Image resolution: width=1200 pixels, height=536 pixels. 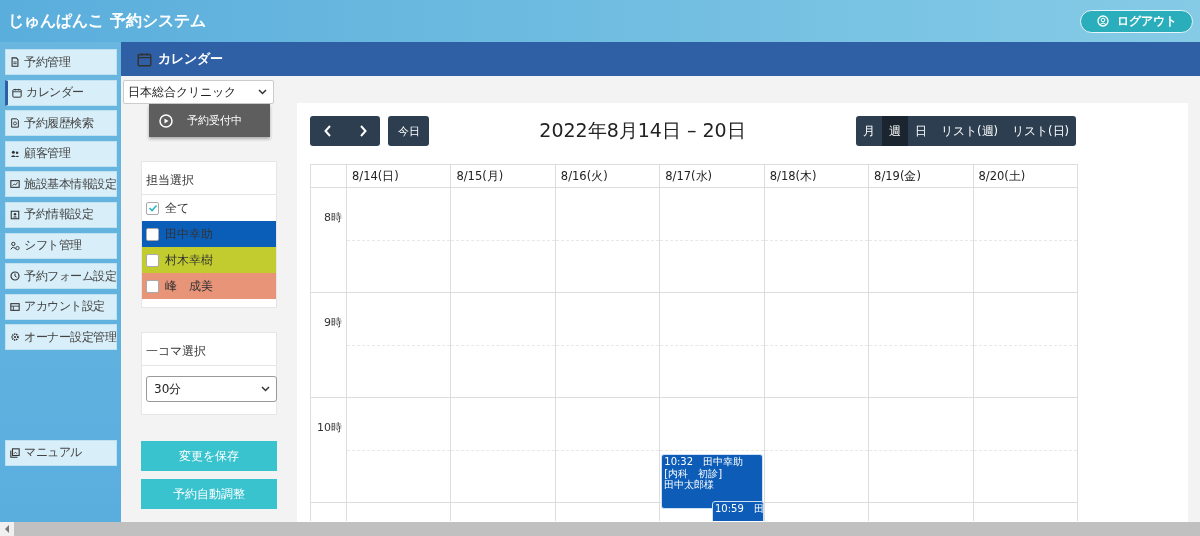 What do you see at coordinates (399, 176) in the screenshot?
I see `day-header: 8/14(日)` at bounding box center [399, 176].